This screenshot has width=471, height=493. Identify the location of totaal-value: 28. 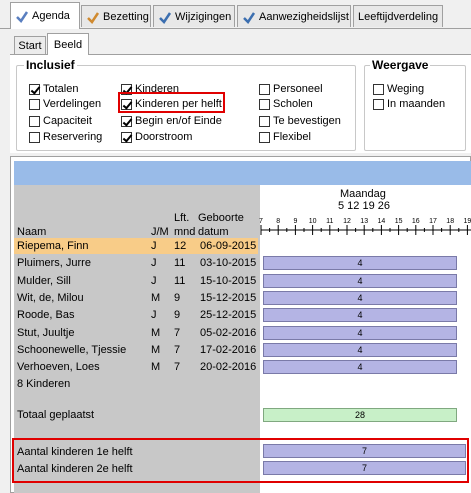
(359, 415).